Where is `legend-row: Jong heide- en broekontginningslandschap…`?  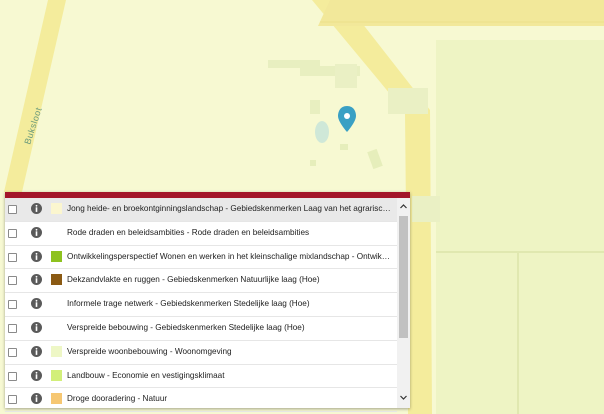 legend-row: Jong heide- en broekontginningslandschap… is located at coordinates (201, 210).